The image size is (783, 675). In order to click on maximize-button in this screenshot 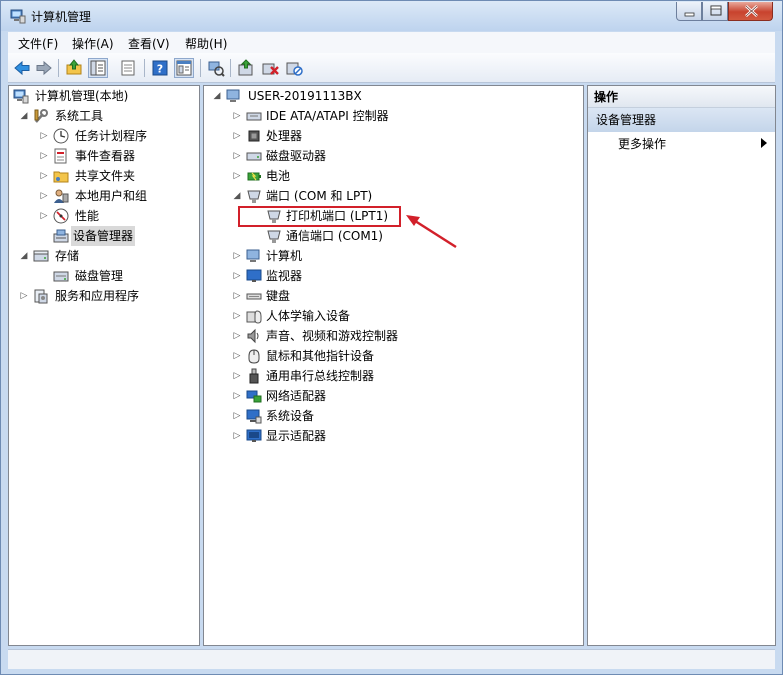, I will do `click(715, 11)`.